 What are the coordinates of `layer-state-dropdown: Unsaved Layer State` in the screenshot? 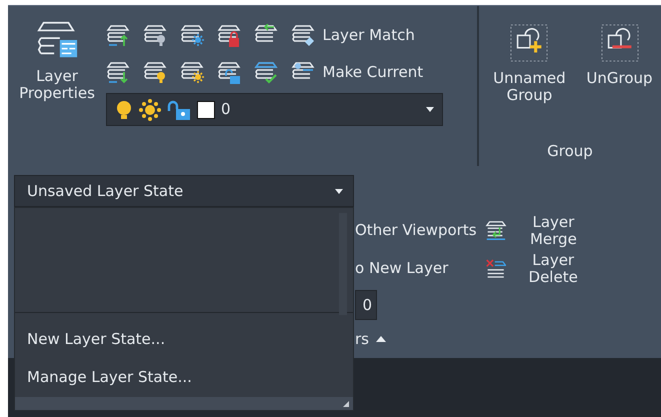 It's located at (184, 191).